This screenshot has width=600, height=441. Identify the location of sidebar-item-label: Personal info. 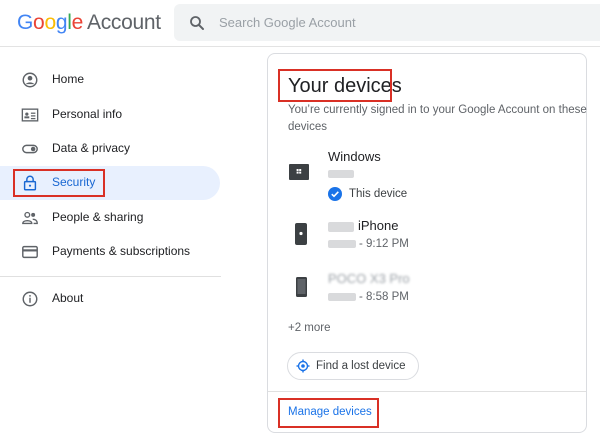
(87, 114).